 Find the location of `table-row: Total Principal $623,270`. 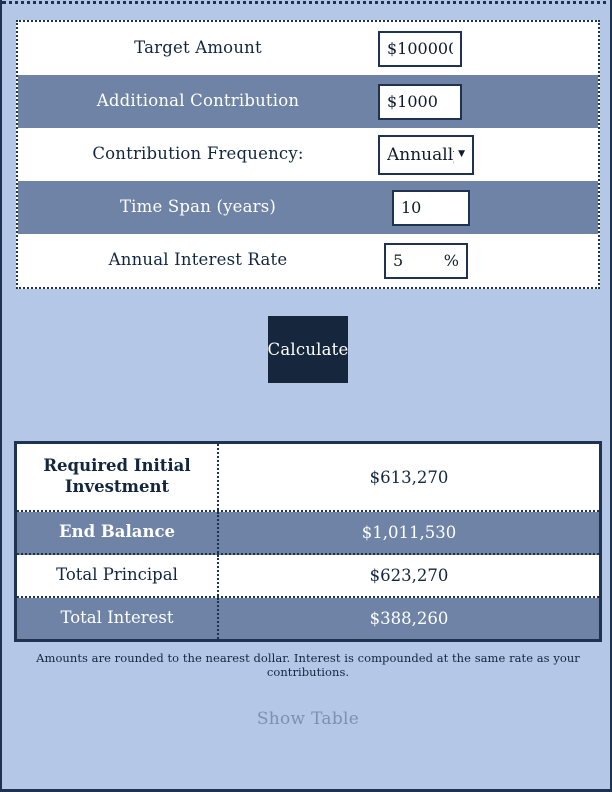

table-row: Total Principal $623,270 is located at coordinates (308, 576).